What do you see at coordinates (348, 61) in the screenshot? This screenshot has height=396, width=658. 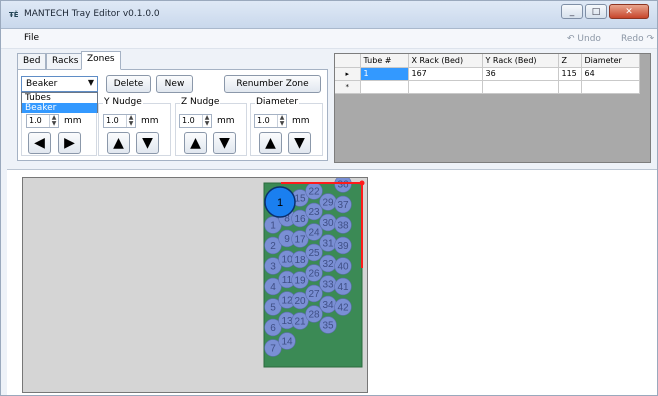 I see `row-header-corner` at bounding box center [348, 61].